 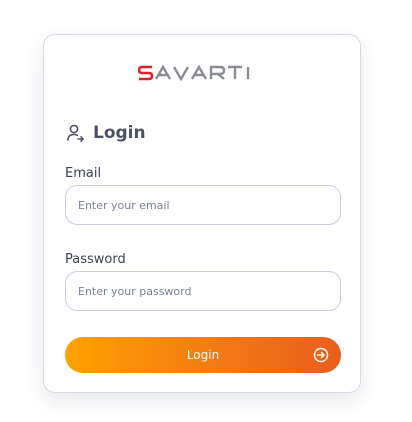 What do you see at coordinates (95, 259) in the screenshot?
I see `password-label: Password` at bounding box center [95, 259].